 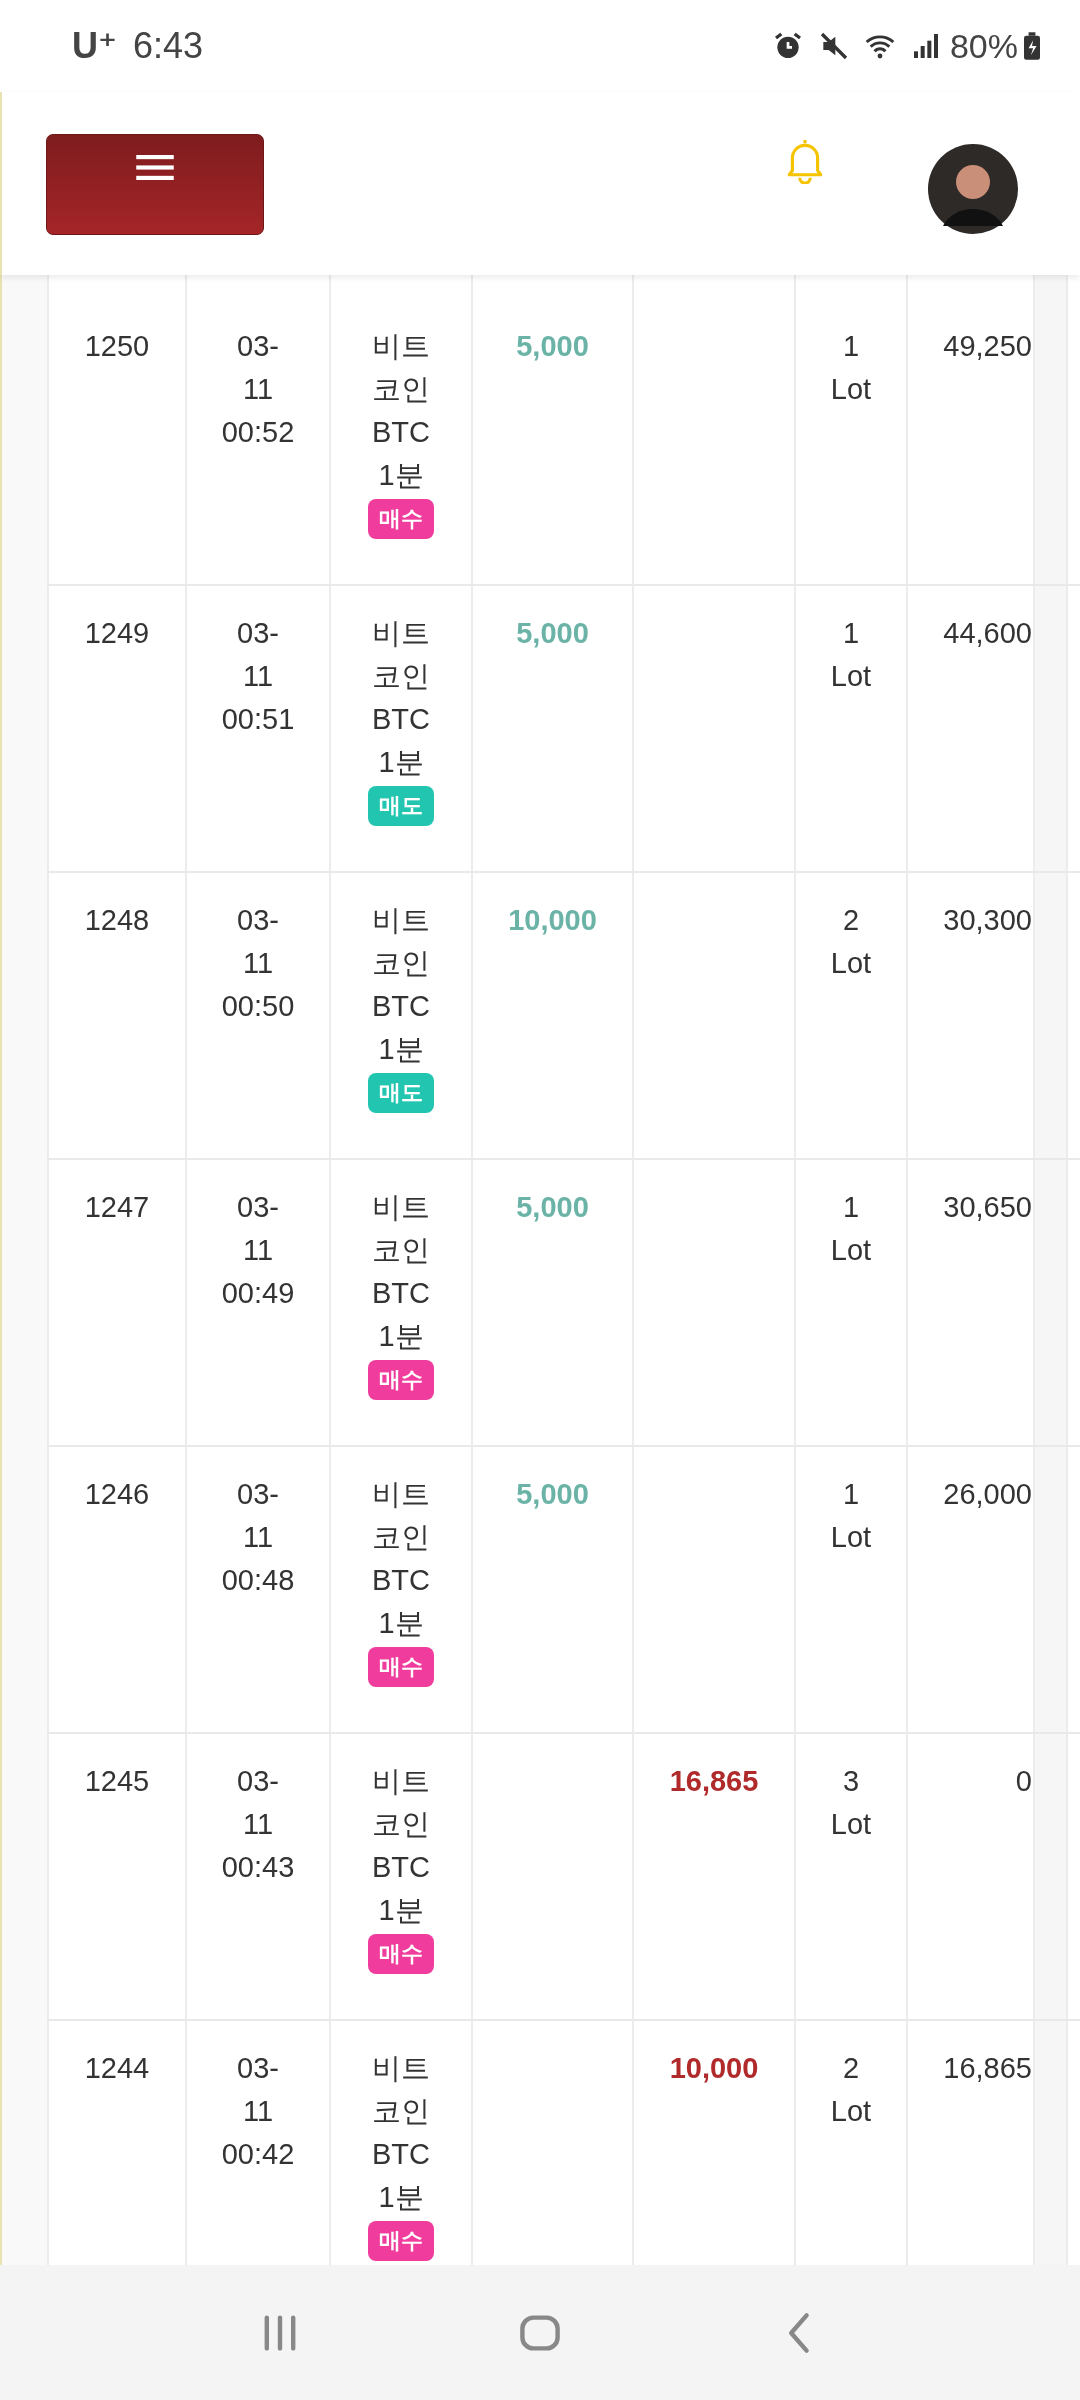 I want to click on carrier-label: U⁺, so click(x=94, y=46).